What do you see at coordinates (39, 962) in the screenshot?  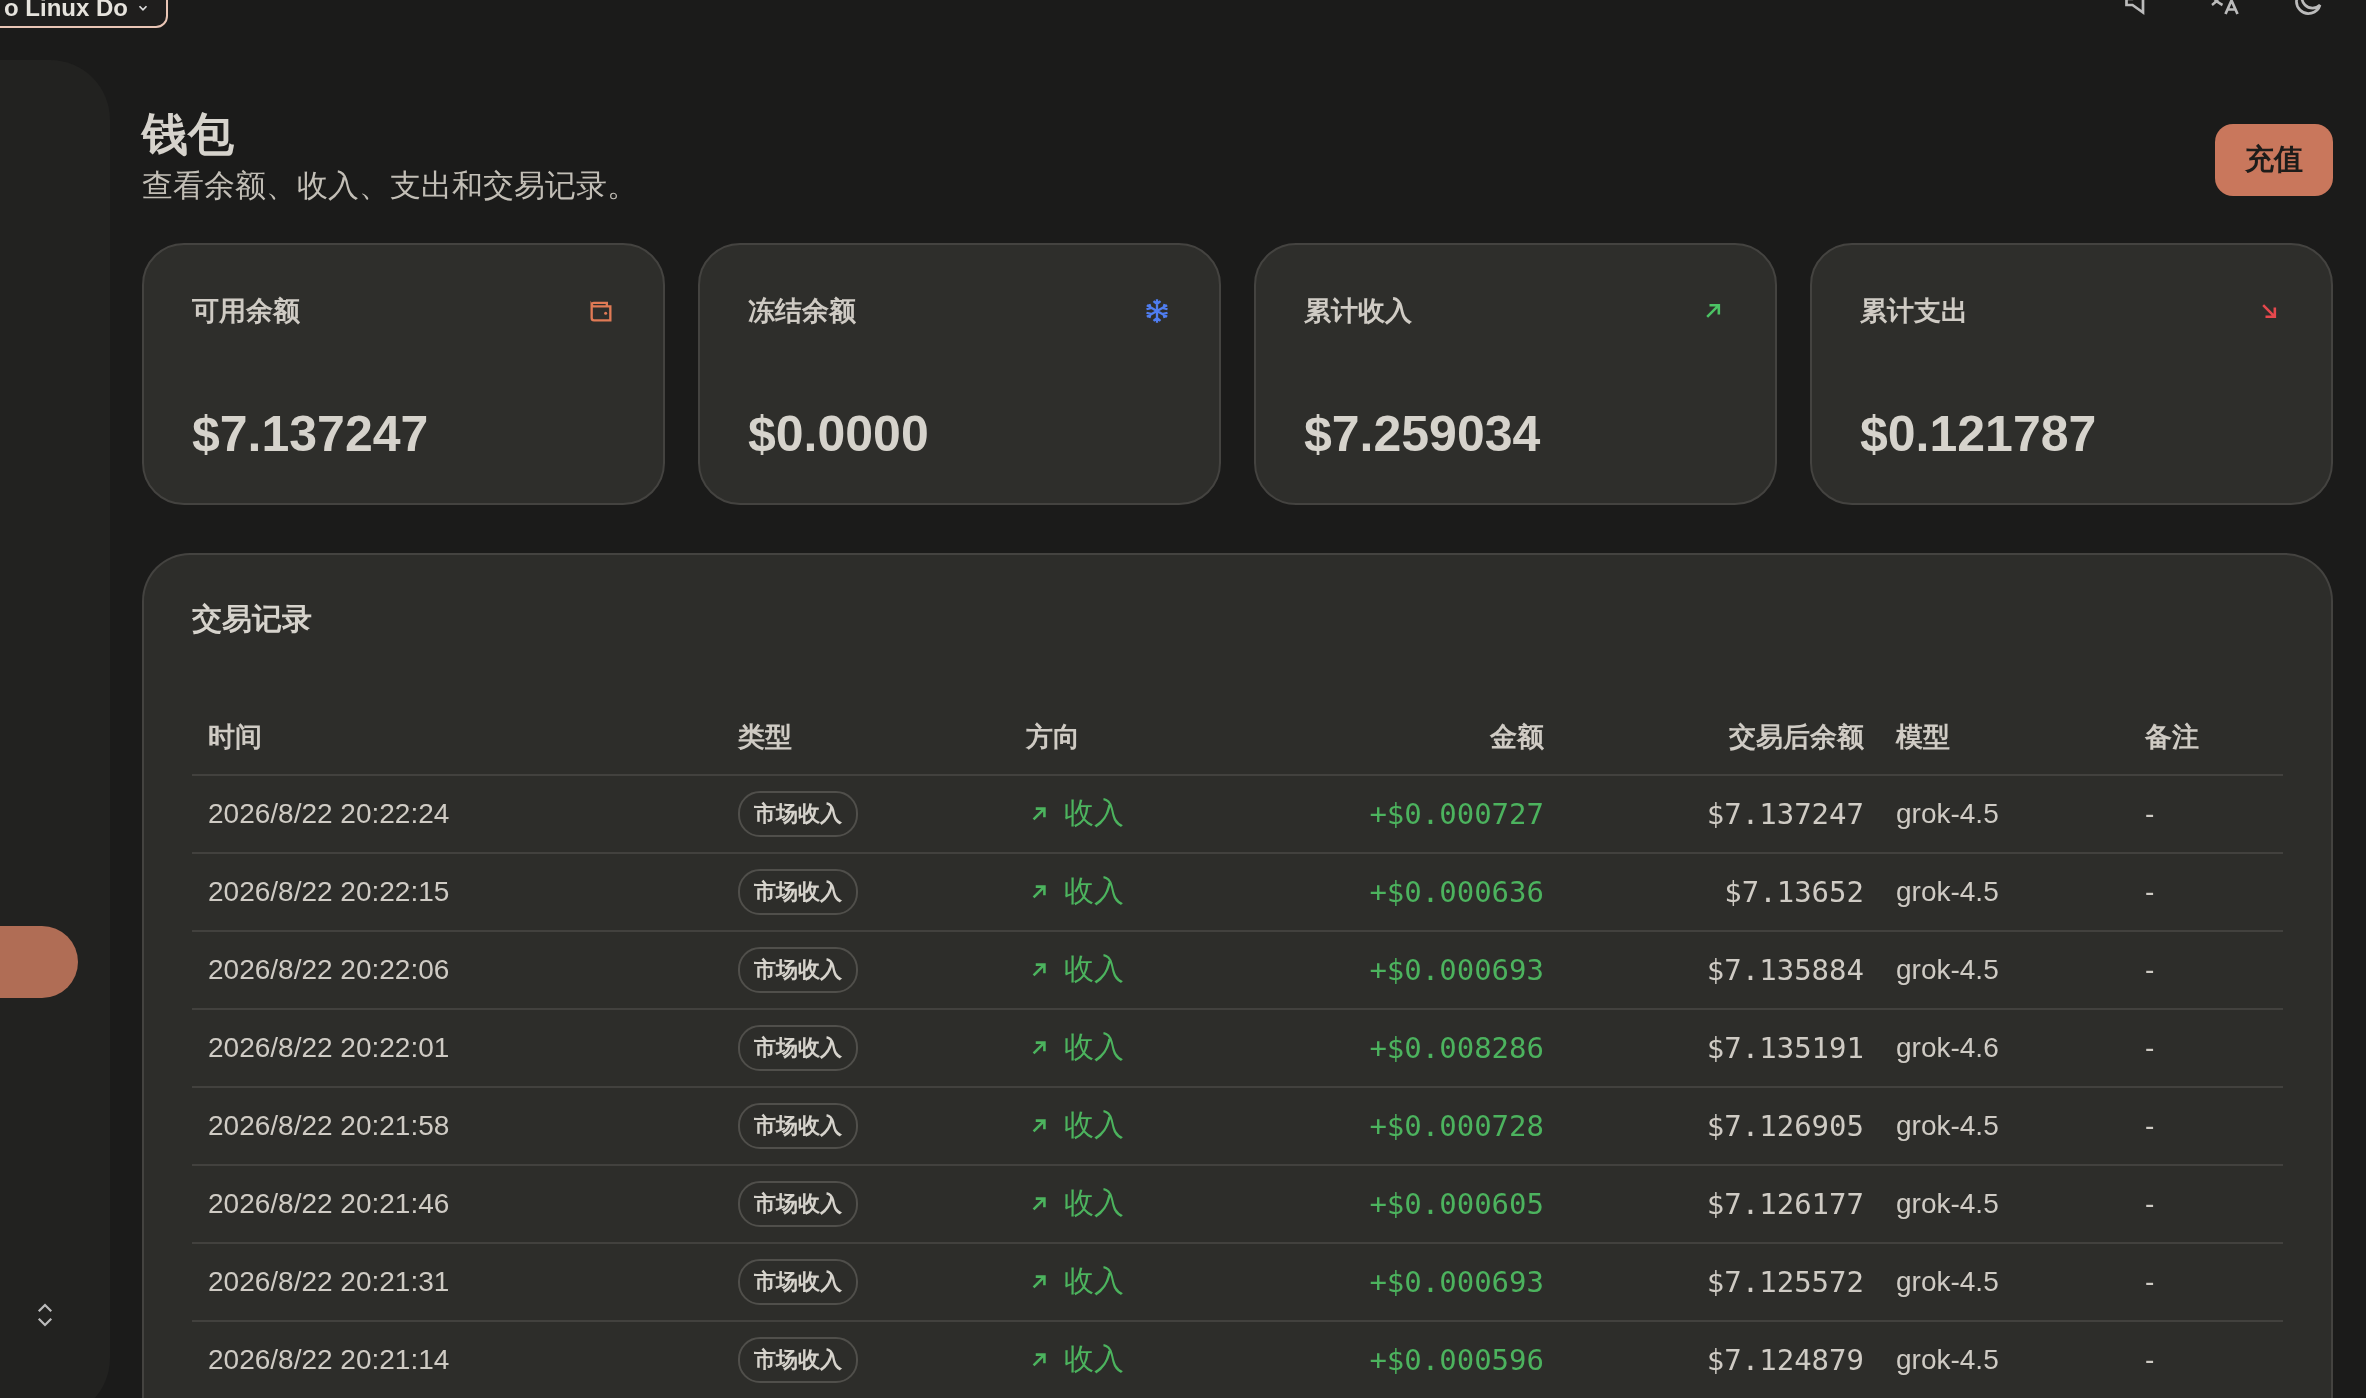 I see `sidebar-item` at bounding box center [39, 962].